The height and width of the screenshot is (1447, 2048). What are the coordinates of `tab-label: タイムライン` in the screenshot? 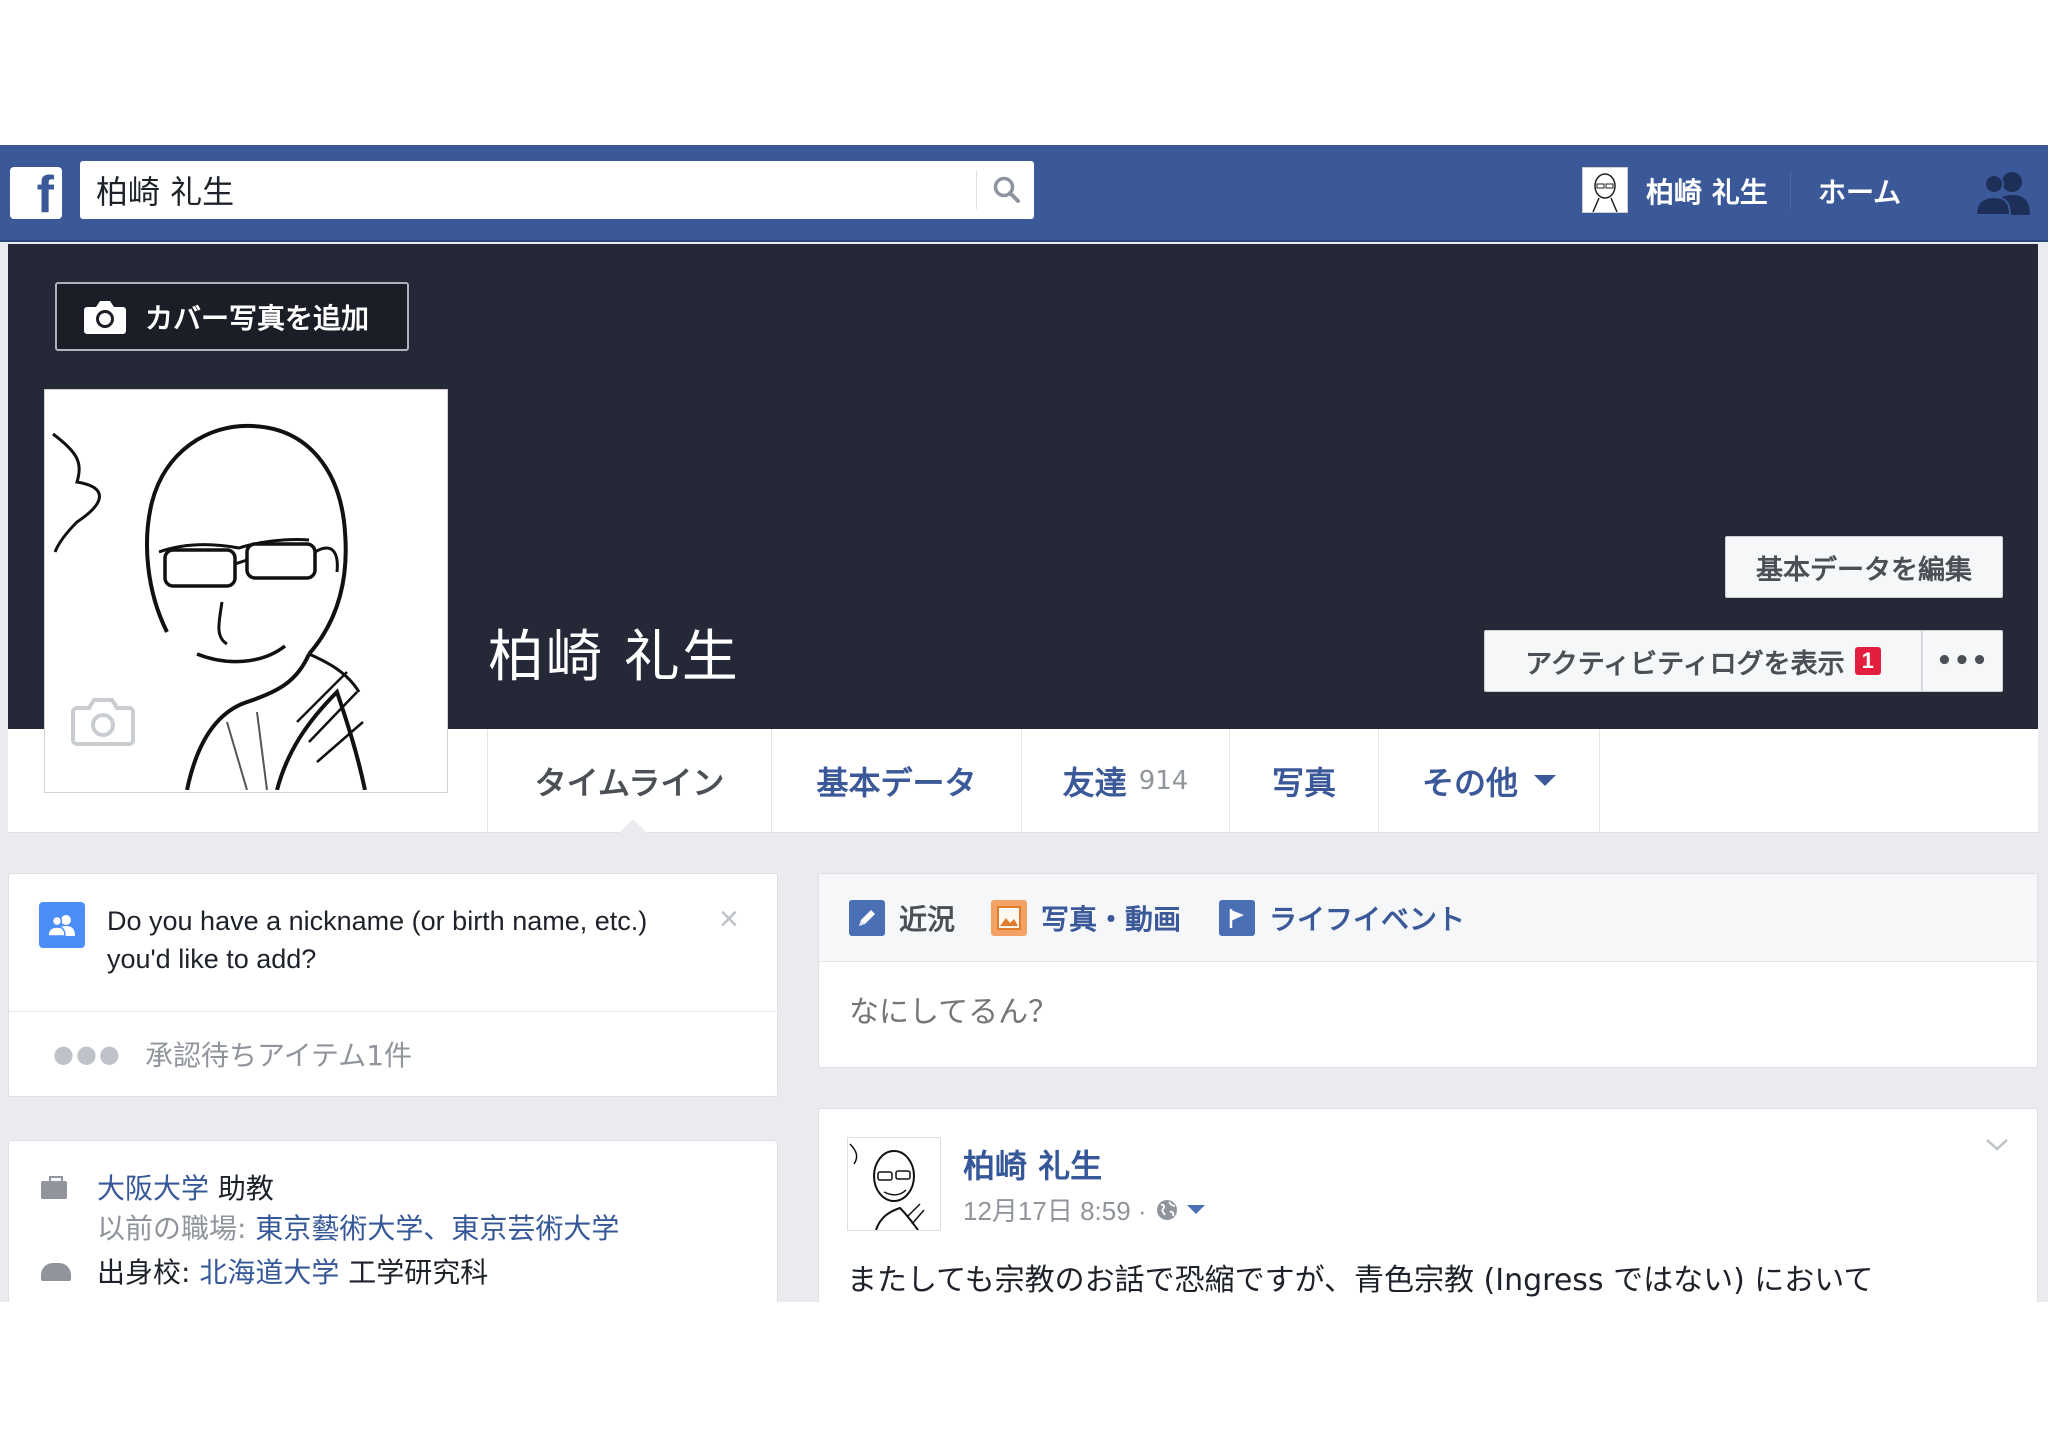 It's located at (629, 783).